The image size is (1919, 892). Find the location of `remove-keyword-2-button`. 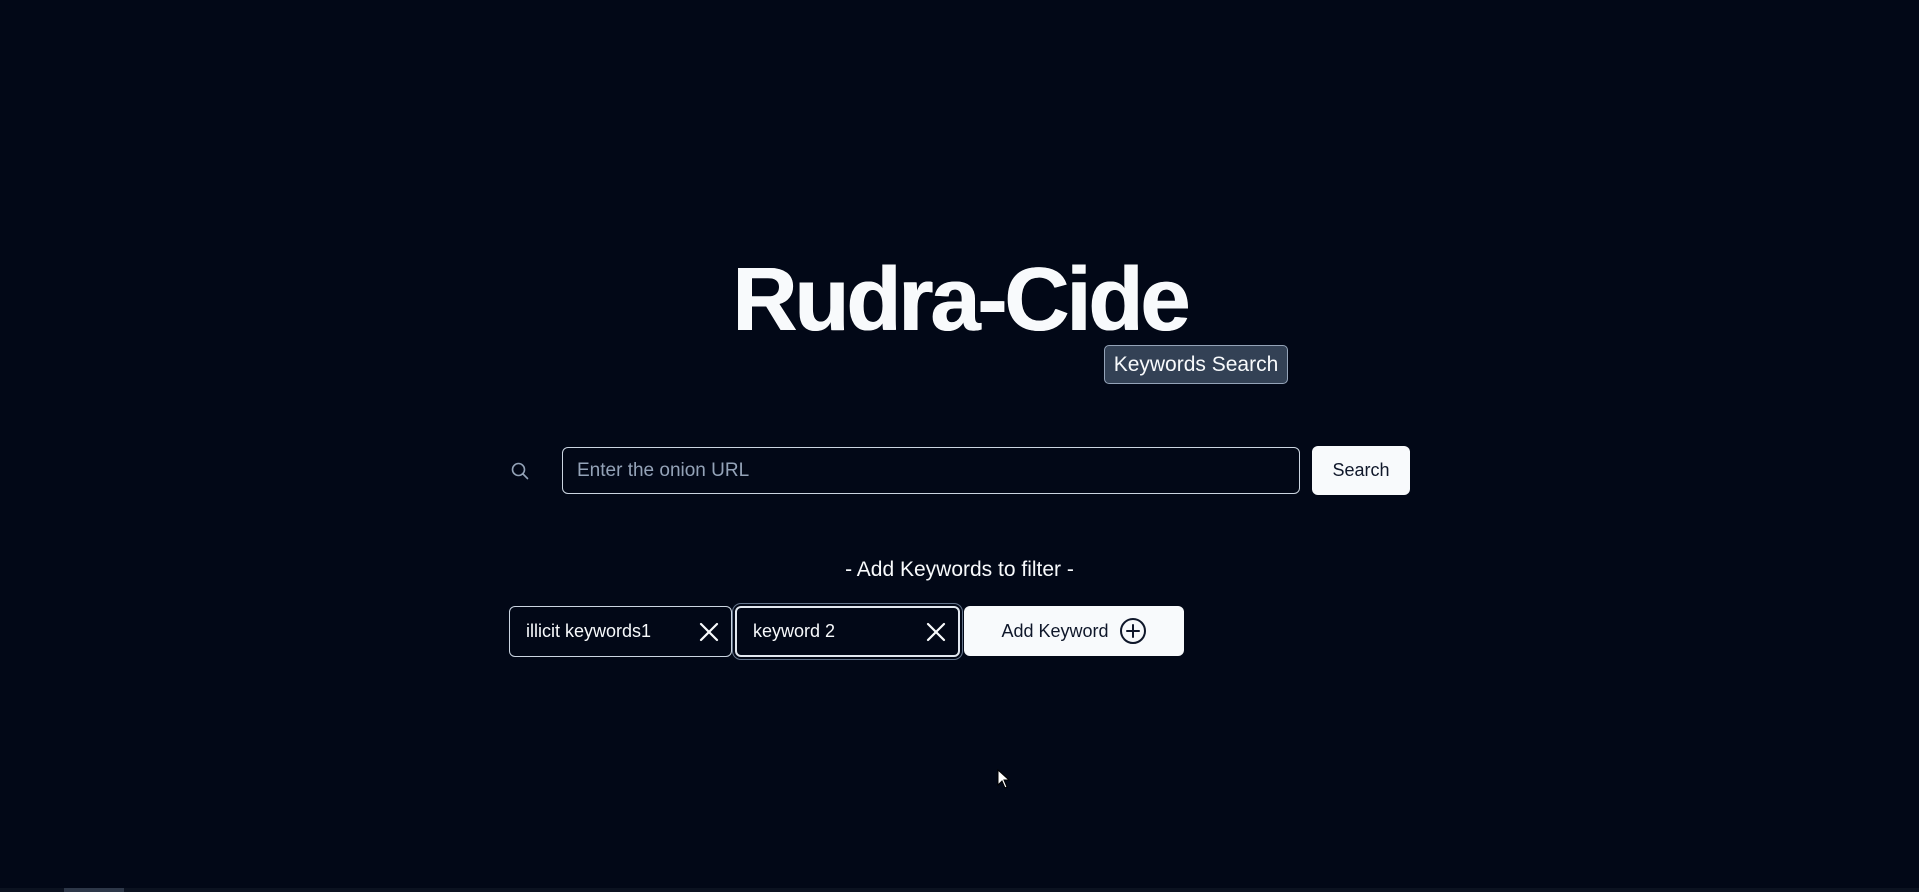

remove-keyword-2-button is located at coordinates (936, 632).